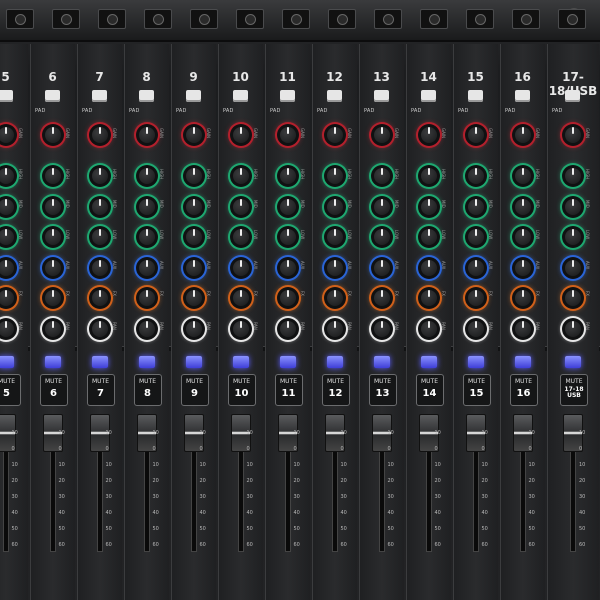  What do you see at coordinates (147, 390) in the screenshot?
I see `mute-button: MUTE 8` at bounding box center [147, 390].